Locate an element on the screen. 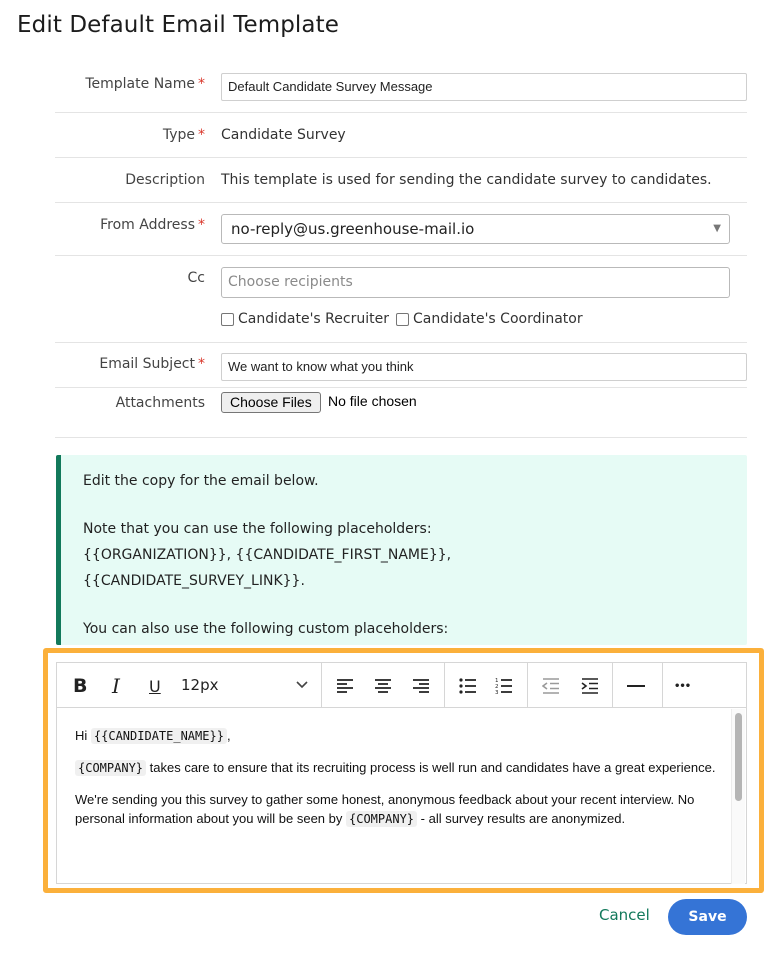 This screenshot has height=966, width=784. editor-toolbar: B I U 12px 123 ••• is located at coordinates (401, 685).